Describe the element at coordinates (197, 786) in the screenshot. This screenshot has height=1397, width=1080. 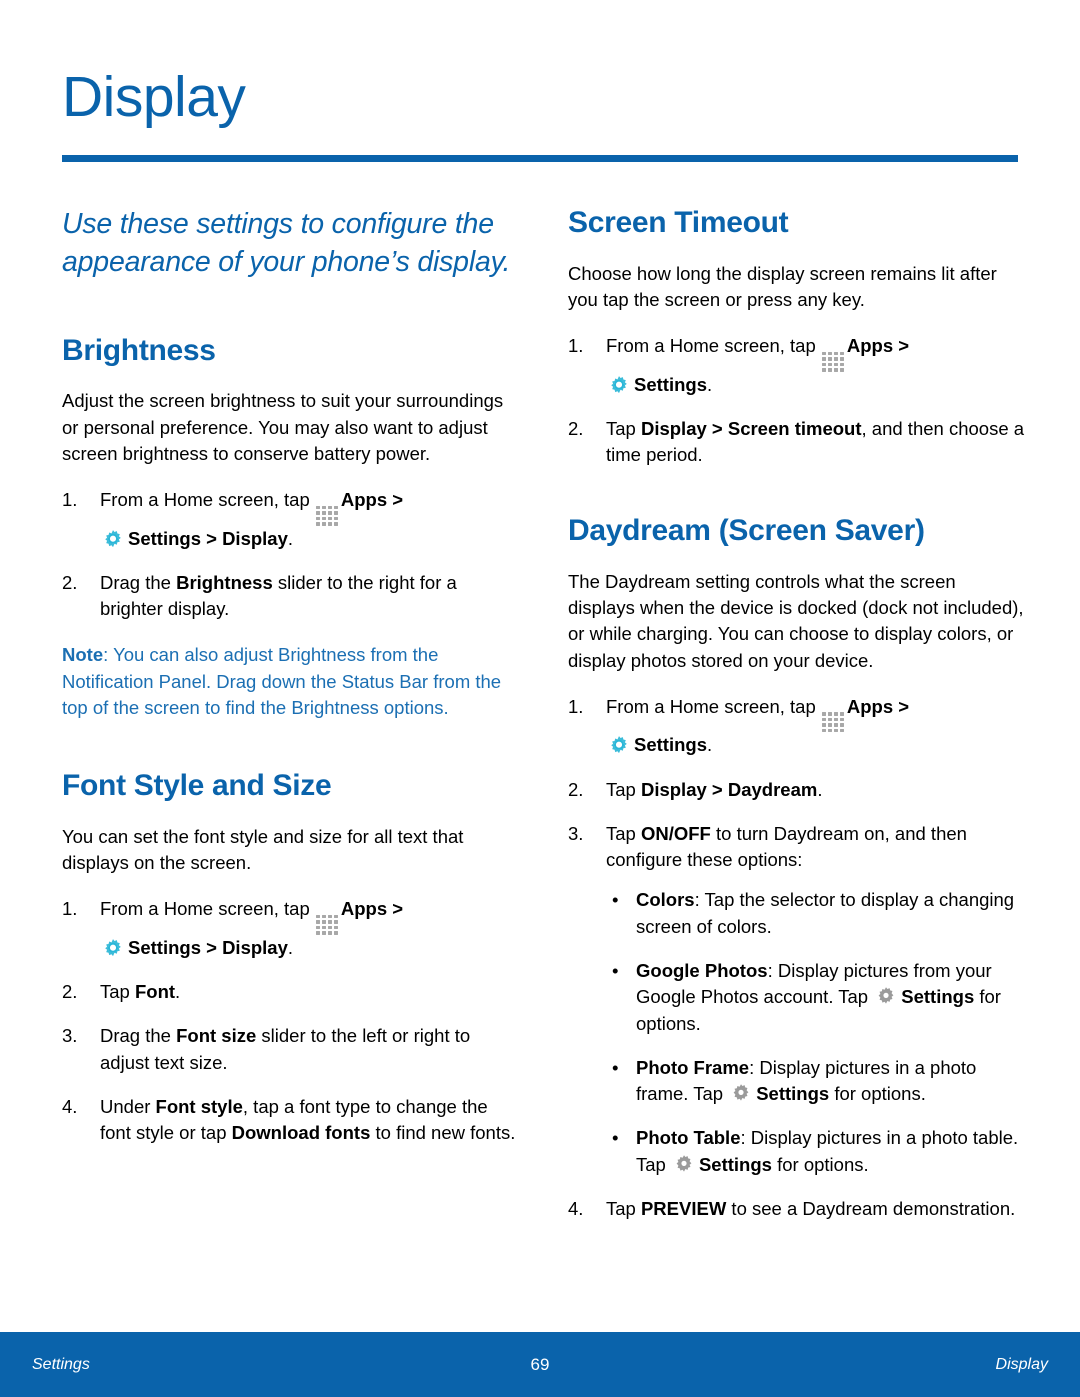
I see `heading-font-style-and-size: Font Style and Size` at that location.